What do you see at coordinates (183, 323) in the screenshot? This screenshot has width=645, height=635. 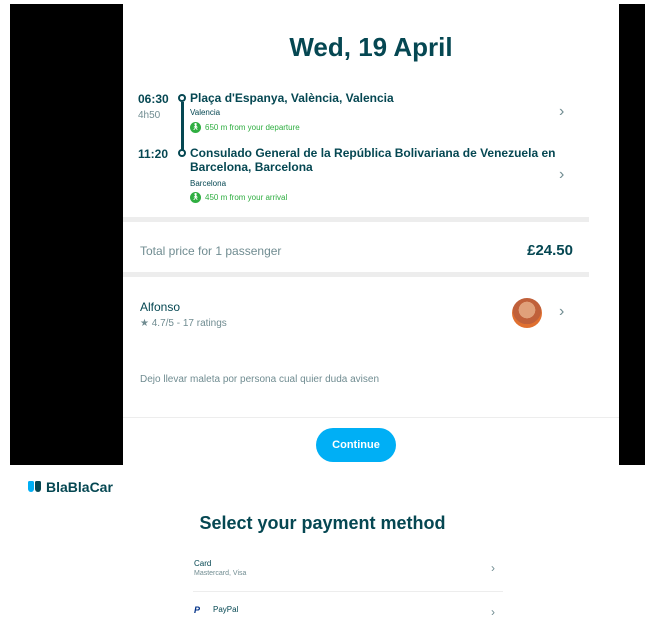 I see `driver-rating: ★ 4.7/5 - 17 ratings` at bounding box center [183, 323].